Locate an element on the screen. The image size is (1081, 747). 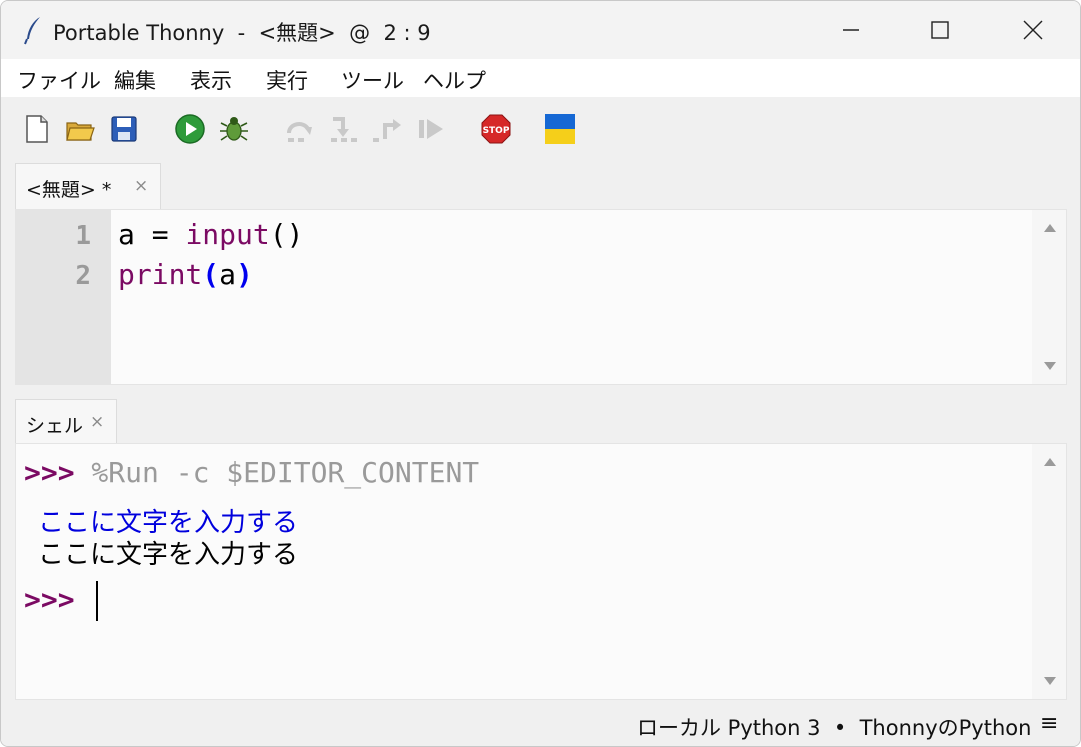
interpreter-status: ローカル Python 3 • ThonnyのPython is located at coordinates (834, 727).